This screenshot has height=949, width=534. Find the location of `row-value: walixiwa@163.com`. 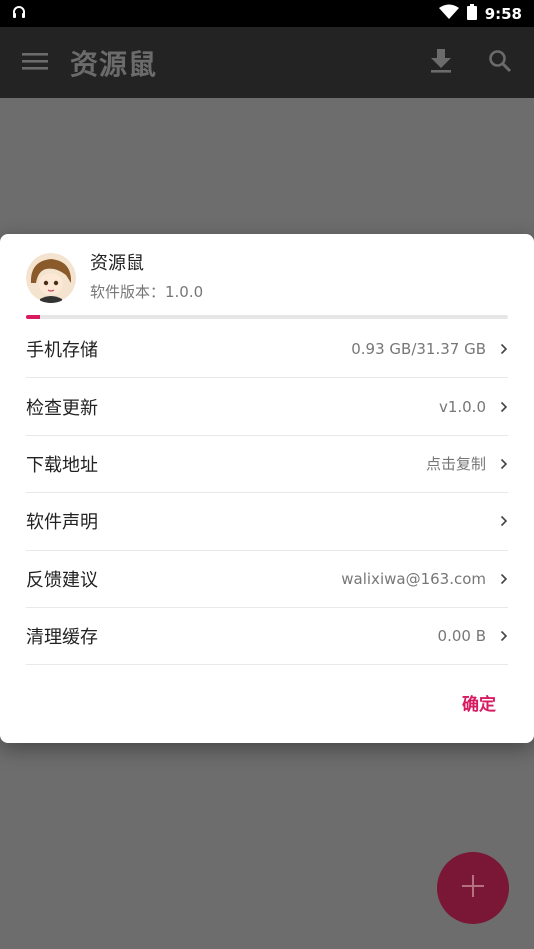

row-value: walixiwa@163.com is located at coordinates (413, 578).